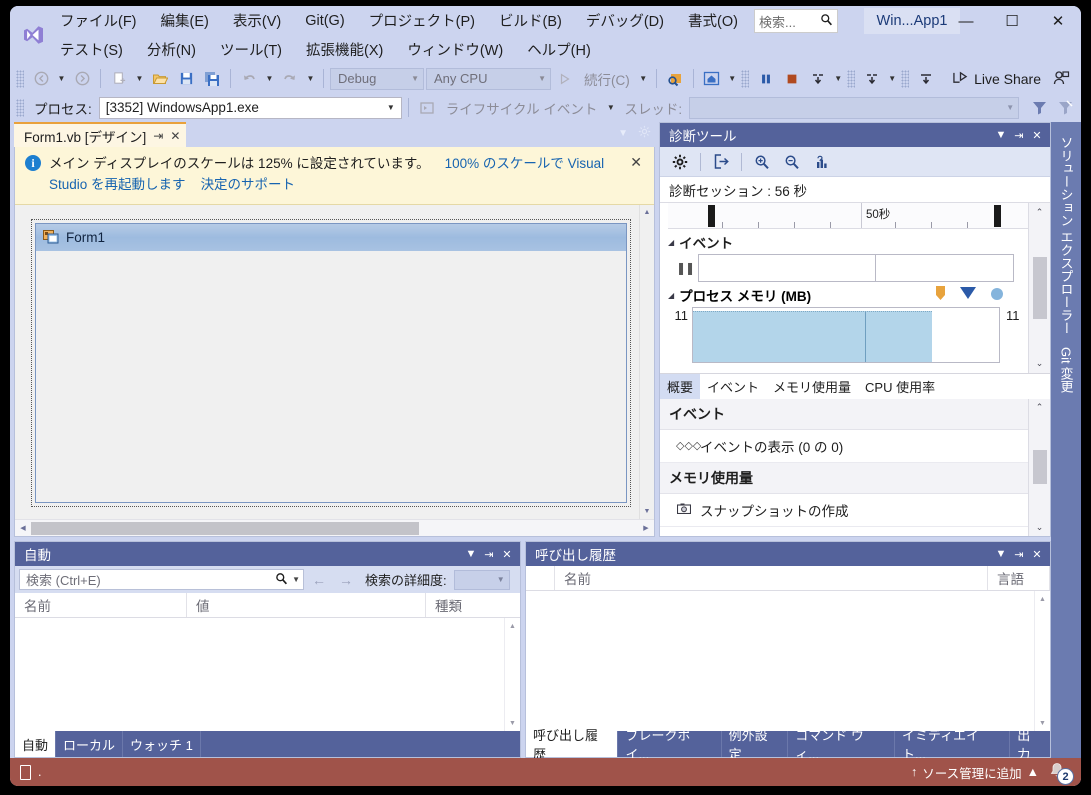  Describe the element at coordinates (1042, 661) in the screenshot. I see `callstack-vertical-scrollbar: ▲ ▼` at that location.